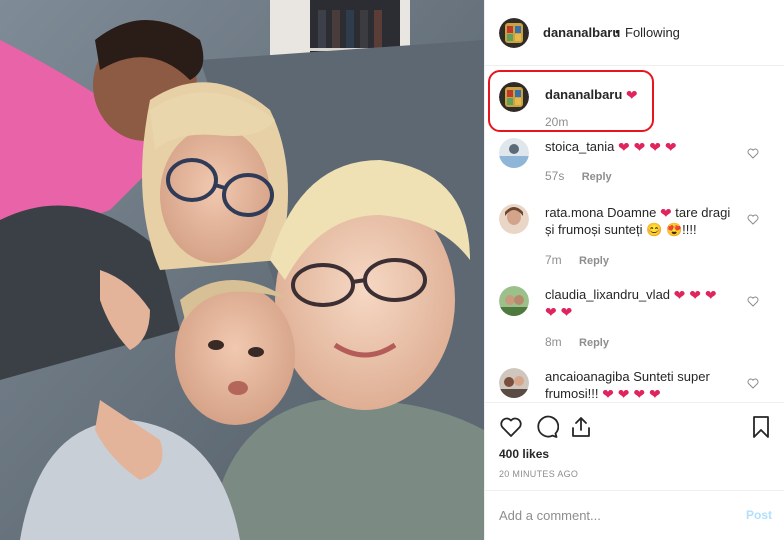 The image size is (784, 540). I want to click on comment-meta: 8m Reply, so click(577, 342).